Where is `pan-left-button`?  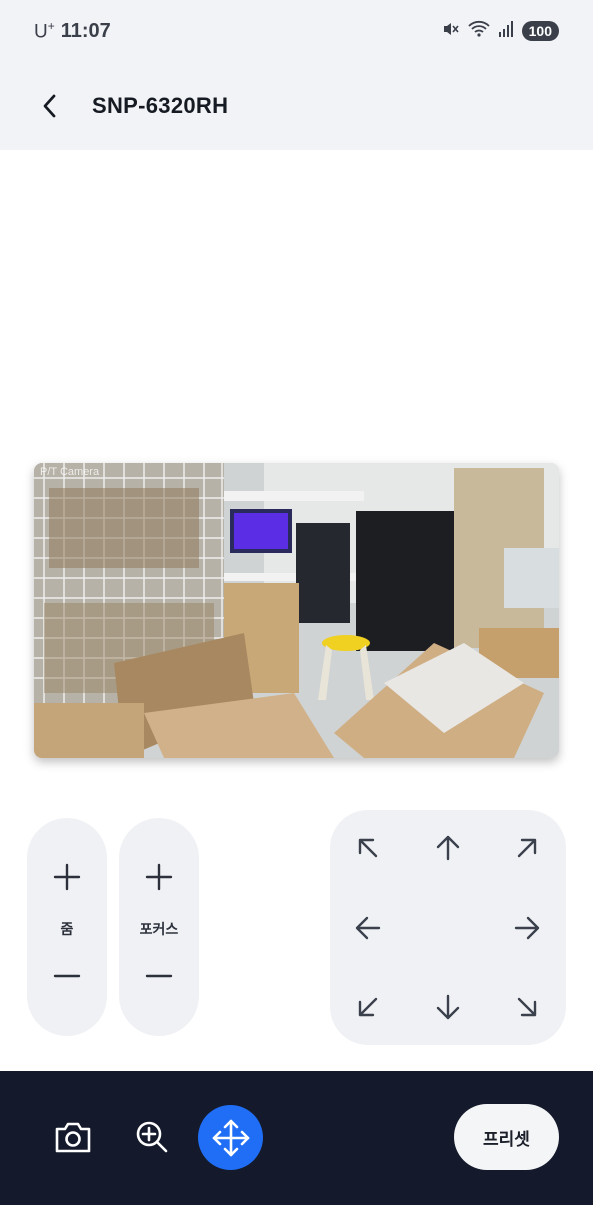
pan-left-button is located at coordinates (368, 928).